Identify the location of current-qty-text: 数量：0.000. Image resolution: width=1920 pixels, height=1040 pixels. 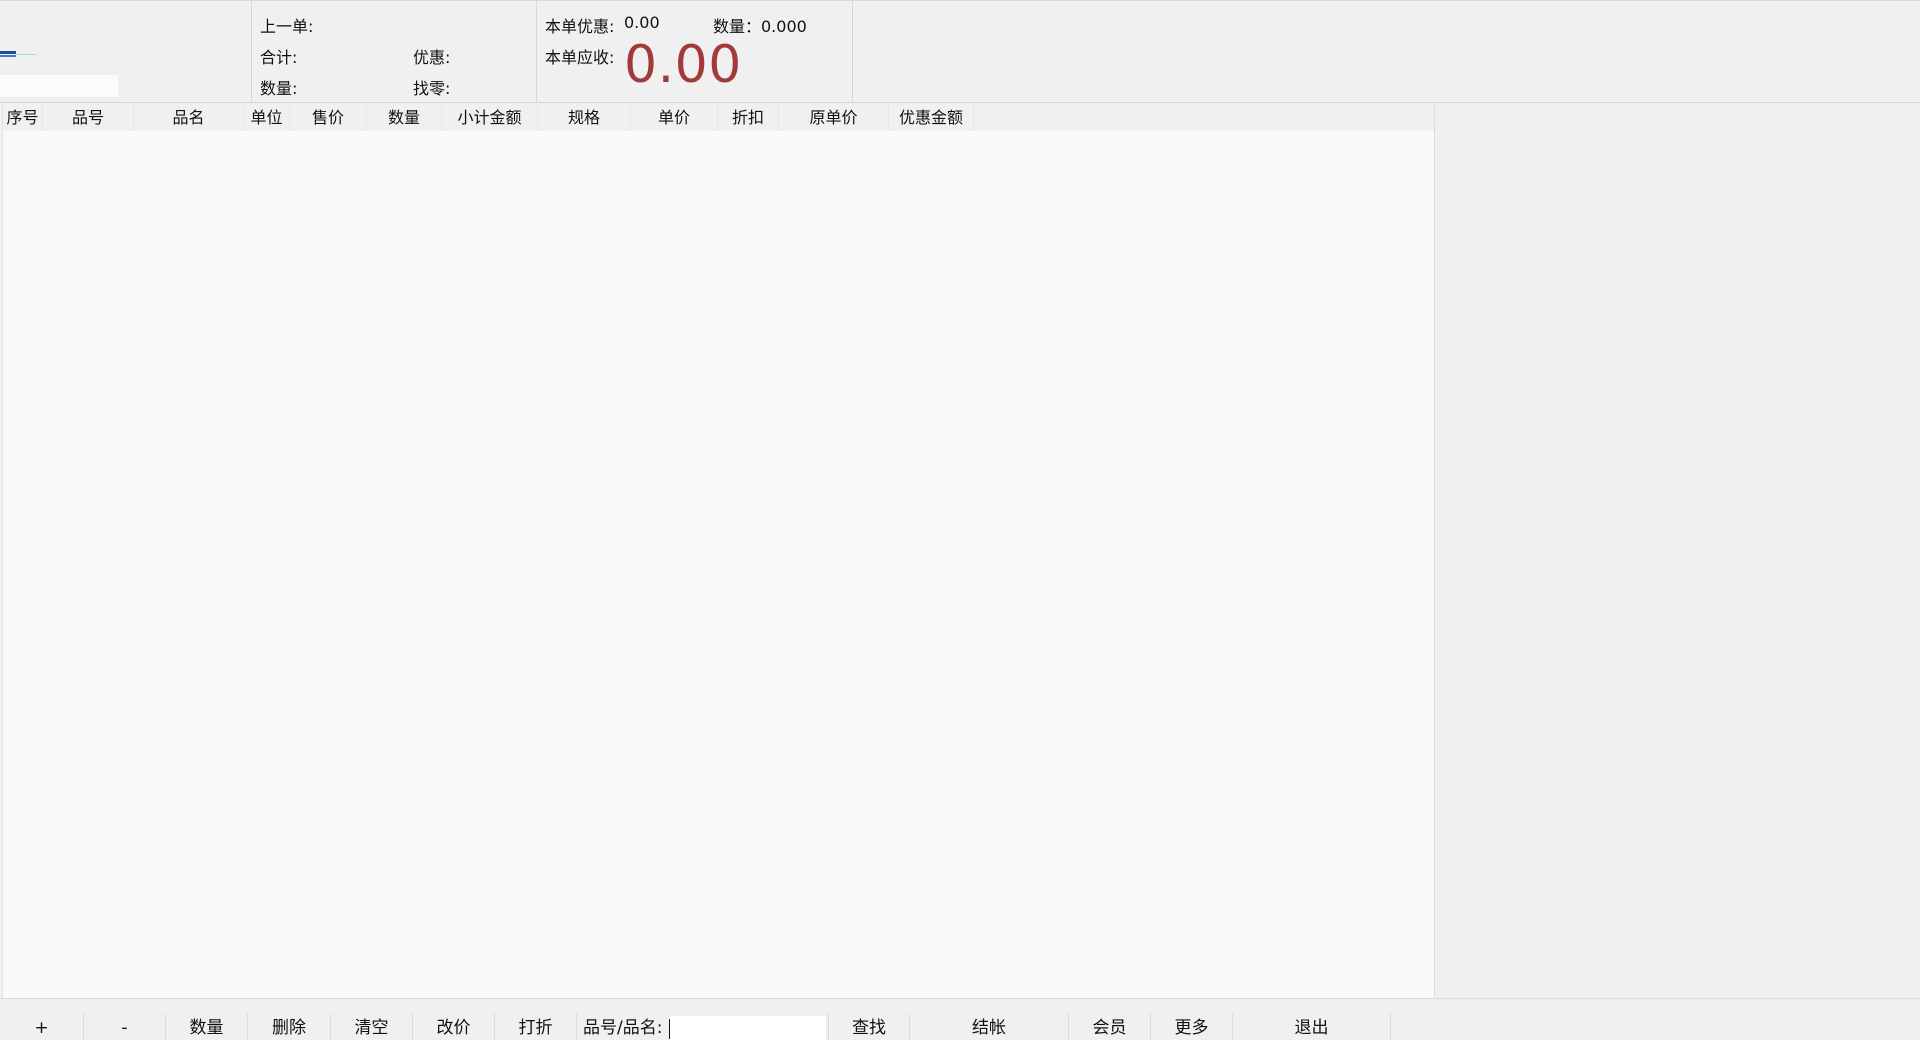
(760, 26).